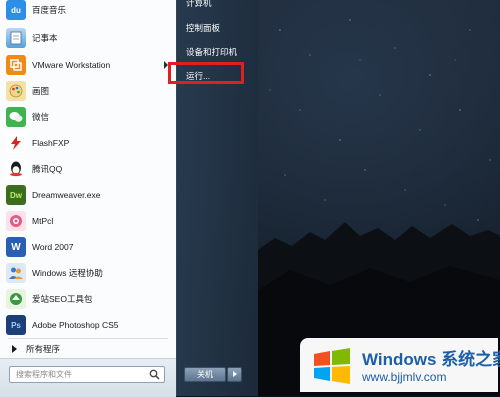  I want to click on qq-icon, so click(16, 169).